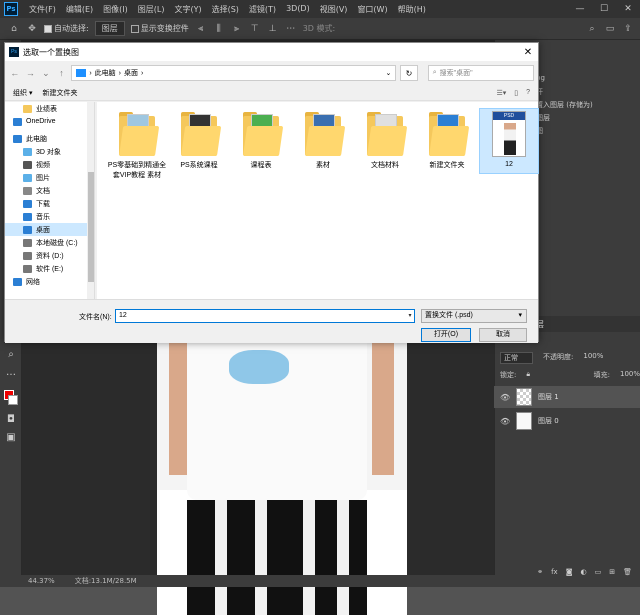  Describe the element at coordinates (49, 255) in the screenshot. I see `nav-item: 资料 (D:)` at that location.